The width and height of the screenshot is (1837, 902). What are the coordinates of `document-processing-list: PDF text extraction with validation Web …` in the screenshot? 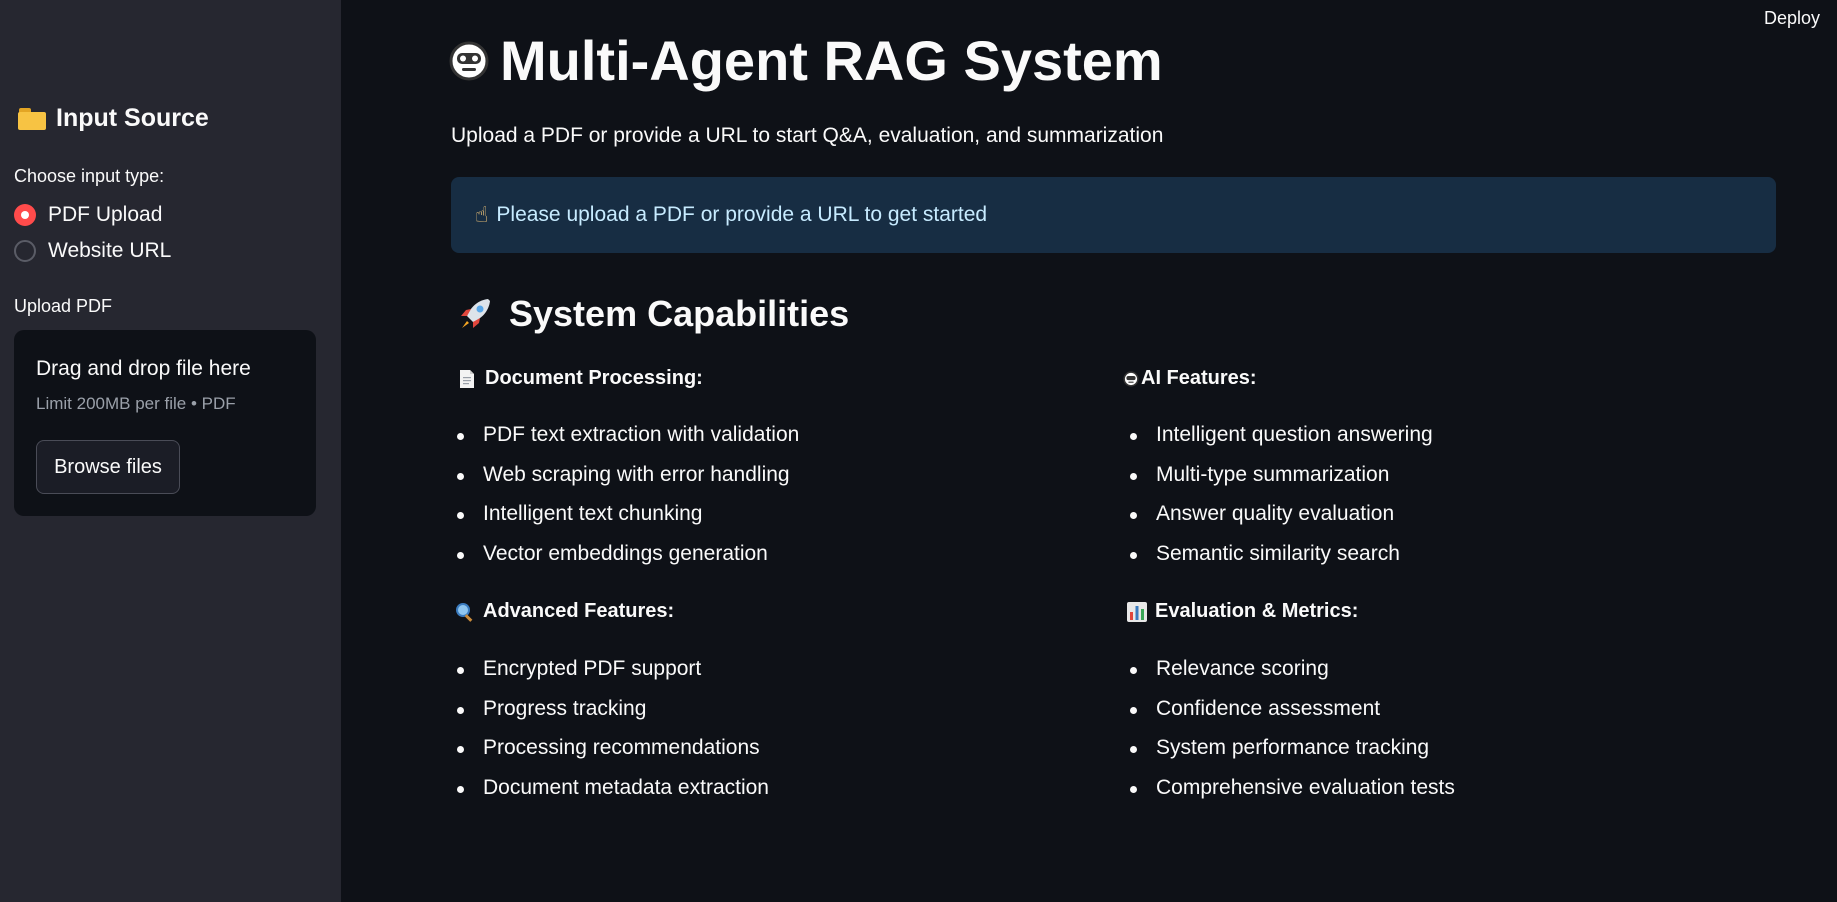 It's located at (626, 499).